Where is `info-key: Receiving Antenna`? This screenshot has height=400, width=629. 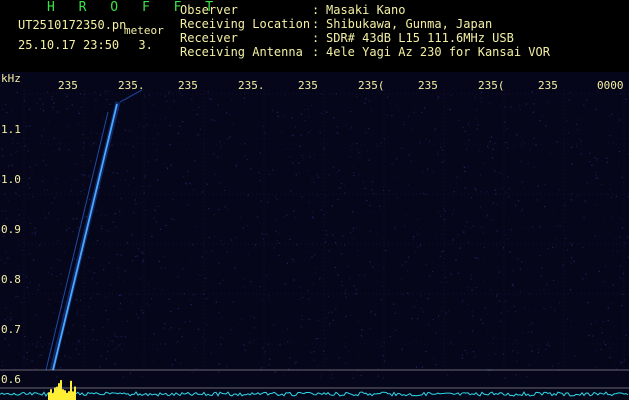 info-key: Receiving Antenna is located at coordinates (241, 52).